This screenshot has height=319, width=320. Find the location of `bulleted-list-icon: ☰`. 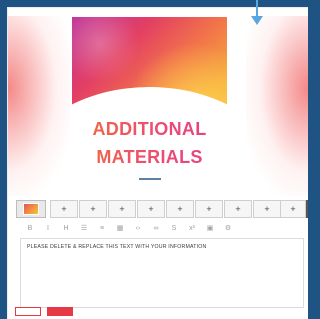

bulleted-list-icon: ☰ is located at coordinates (84, 228).